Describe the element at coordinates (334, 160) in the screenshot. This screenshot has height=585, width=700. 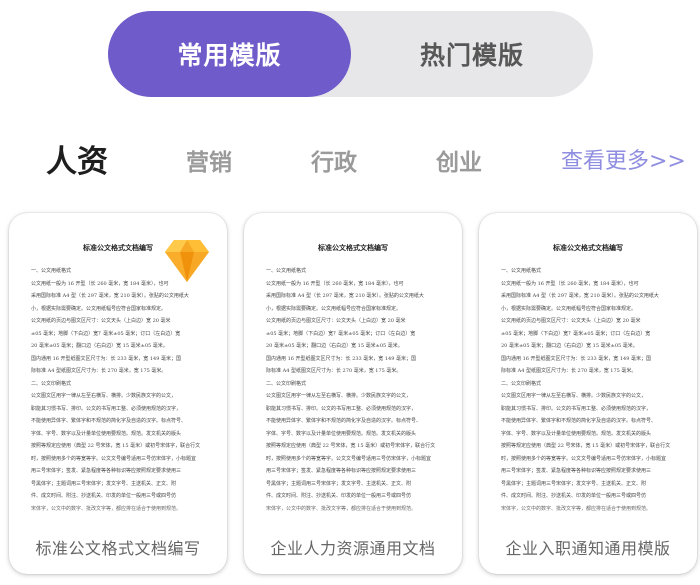
I see `category-administration: 行政` at that location.